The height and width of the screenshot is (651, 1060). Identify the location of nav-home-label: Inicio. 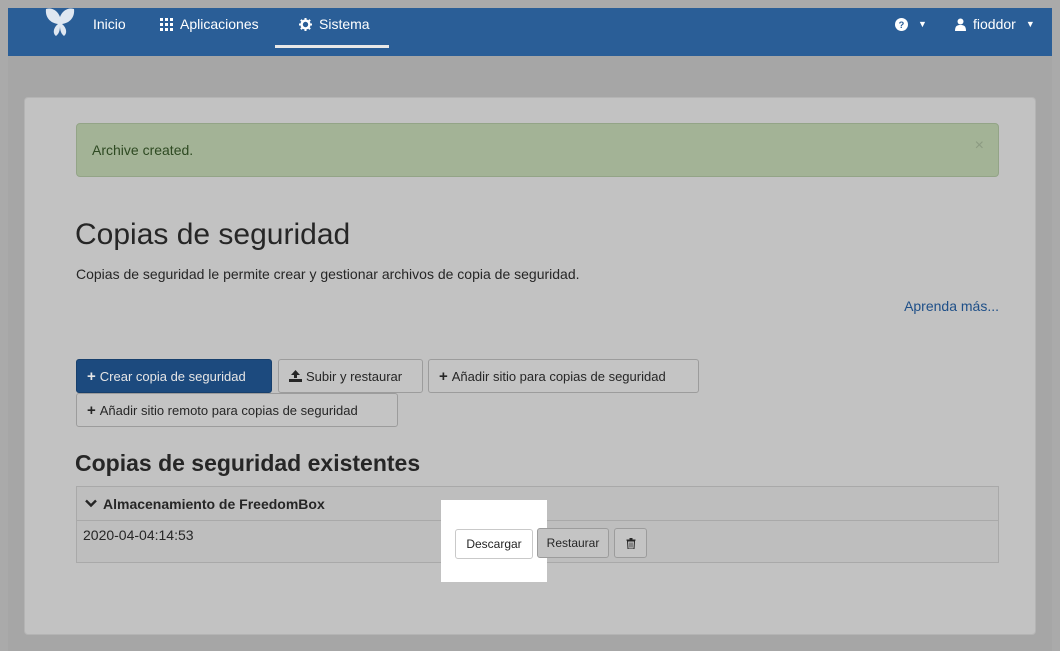
(109, 24).